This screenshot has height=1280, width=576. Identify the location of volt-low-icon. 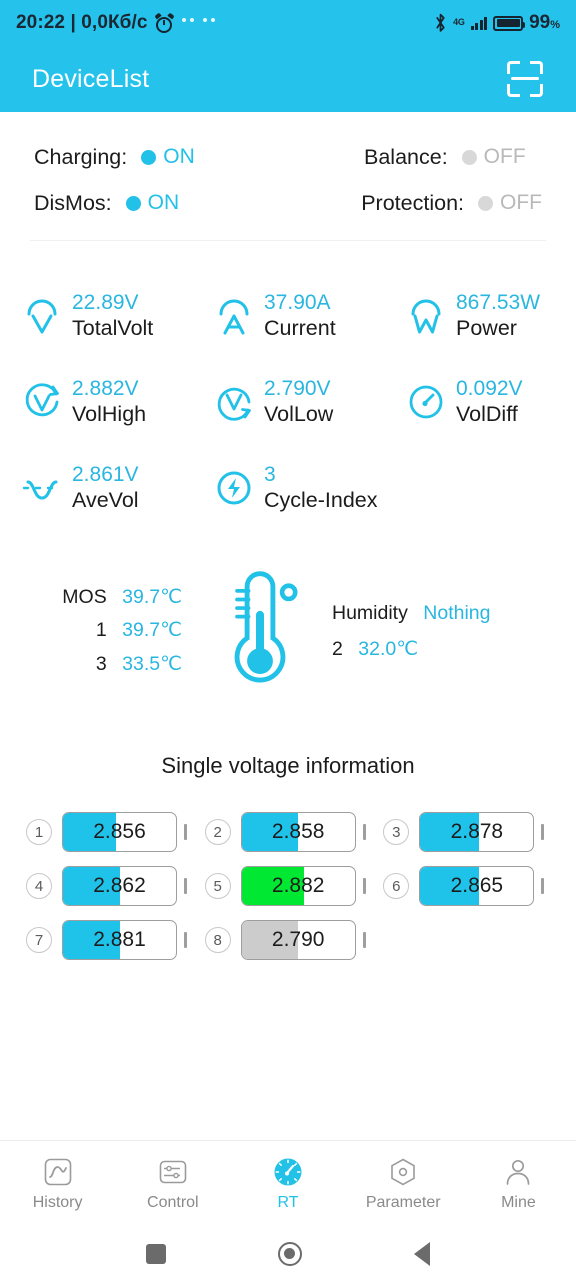
(234, 402).